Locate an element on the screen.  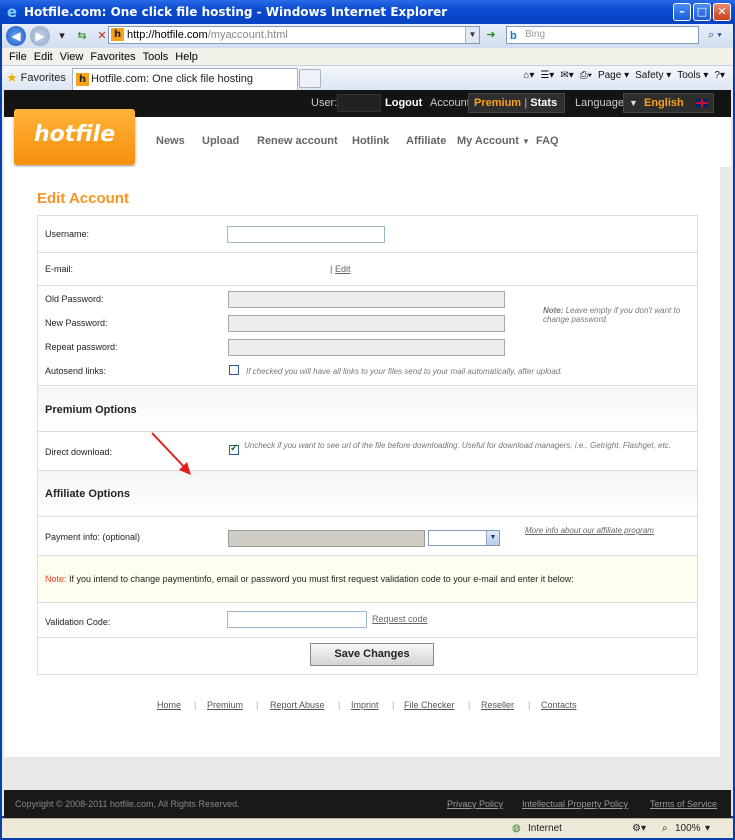
terms-link: Terms of Service is located at coordinates (683, 804).